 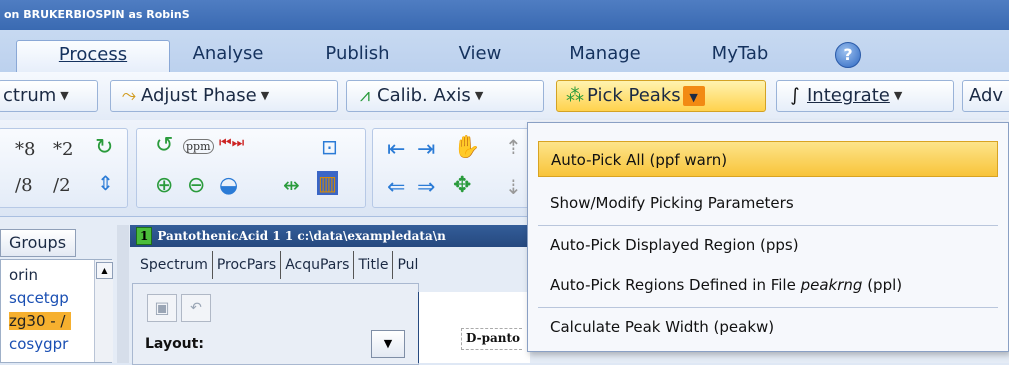 What do you see at coordinates (164, 145) in the screenshot?
I see `zoom-hand-icon: ↺` at bounding box center [164, 145].